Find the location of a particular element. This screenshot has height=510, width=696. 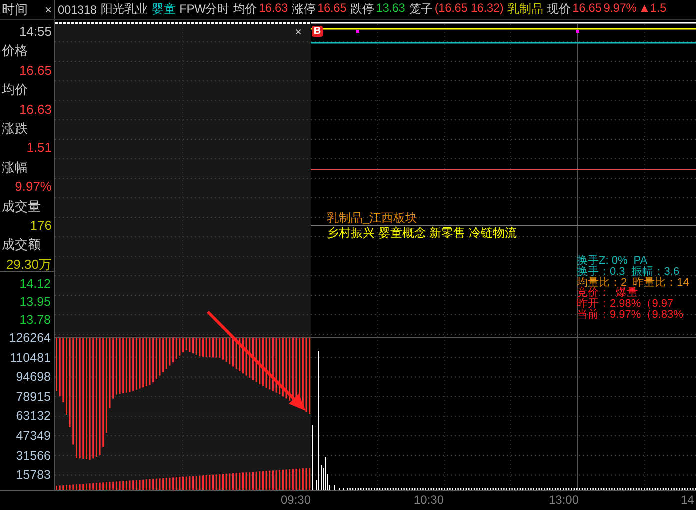

quote-label: 涨停 is located at coordinates (304, 9).